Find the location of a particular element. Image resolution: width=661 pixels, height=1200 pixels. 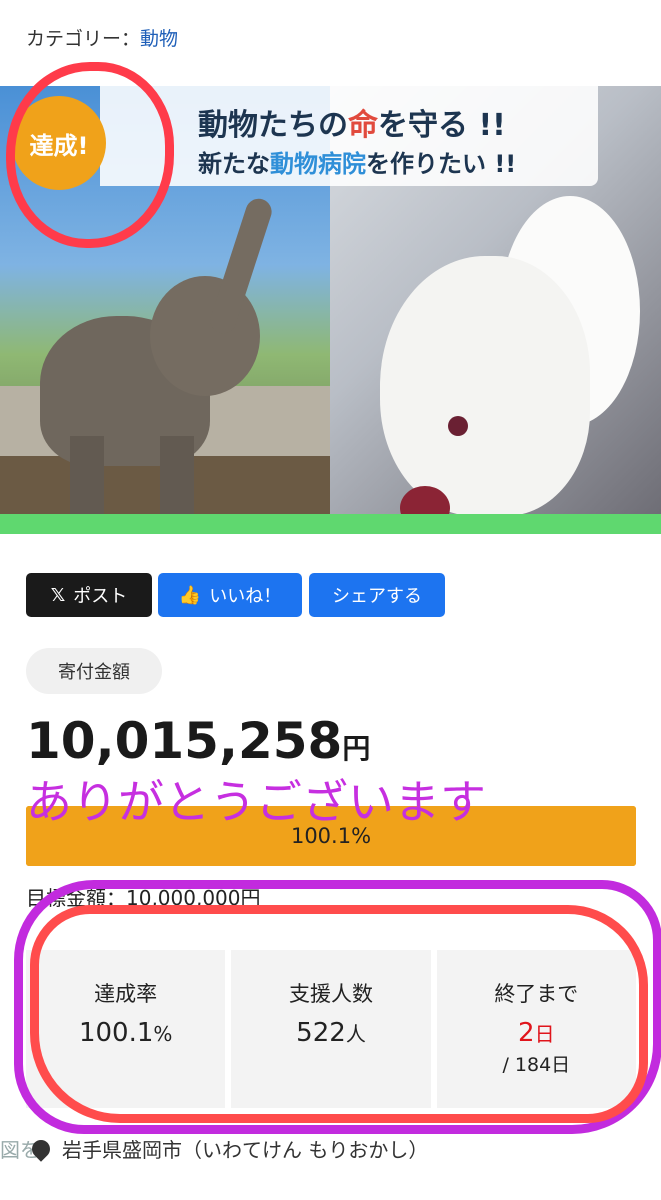

location-line: 岩手県盛岡市（いわてけん もりおかし） is located at coordinates (228, 1148).